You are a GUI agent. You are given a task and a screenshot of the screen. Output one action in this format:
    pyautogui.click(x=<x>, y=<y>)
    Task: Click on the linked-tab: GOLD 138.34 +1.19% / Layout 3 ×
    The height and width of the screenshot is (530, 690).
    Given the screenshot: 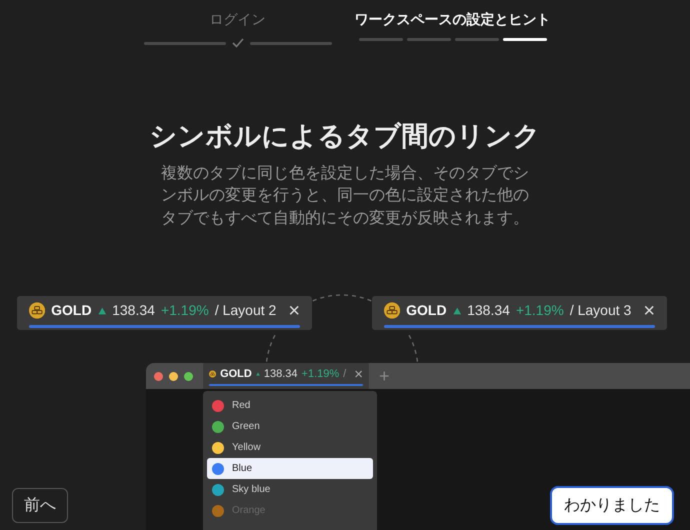 What is the action you would take?
    pyautogui.click(x=519, y=313)
    